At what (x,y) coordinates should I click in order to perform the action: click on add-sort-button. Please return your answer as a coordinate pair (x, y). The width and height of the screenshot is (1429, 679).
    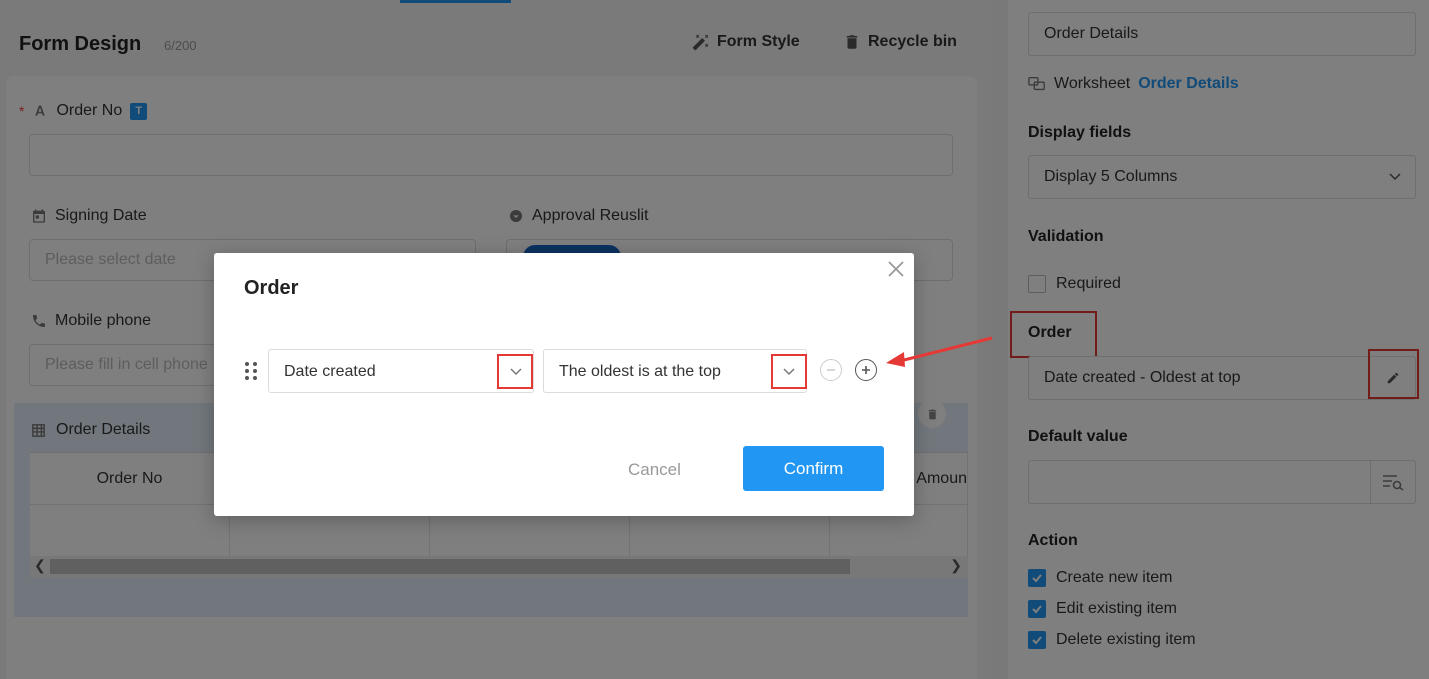
    Looking at the image, I should click on (866, 370).